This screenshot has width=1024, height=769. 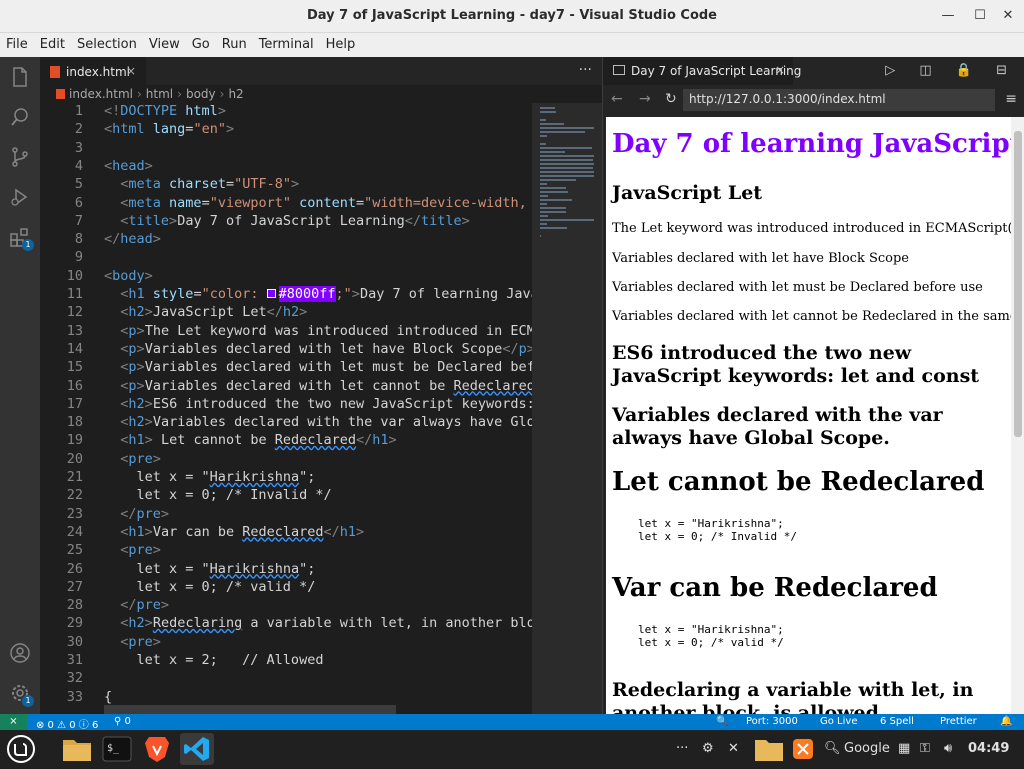 I want to click on run-debug-icon, so click(x=20, y=197).